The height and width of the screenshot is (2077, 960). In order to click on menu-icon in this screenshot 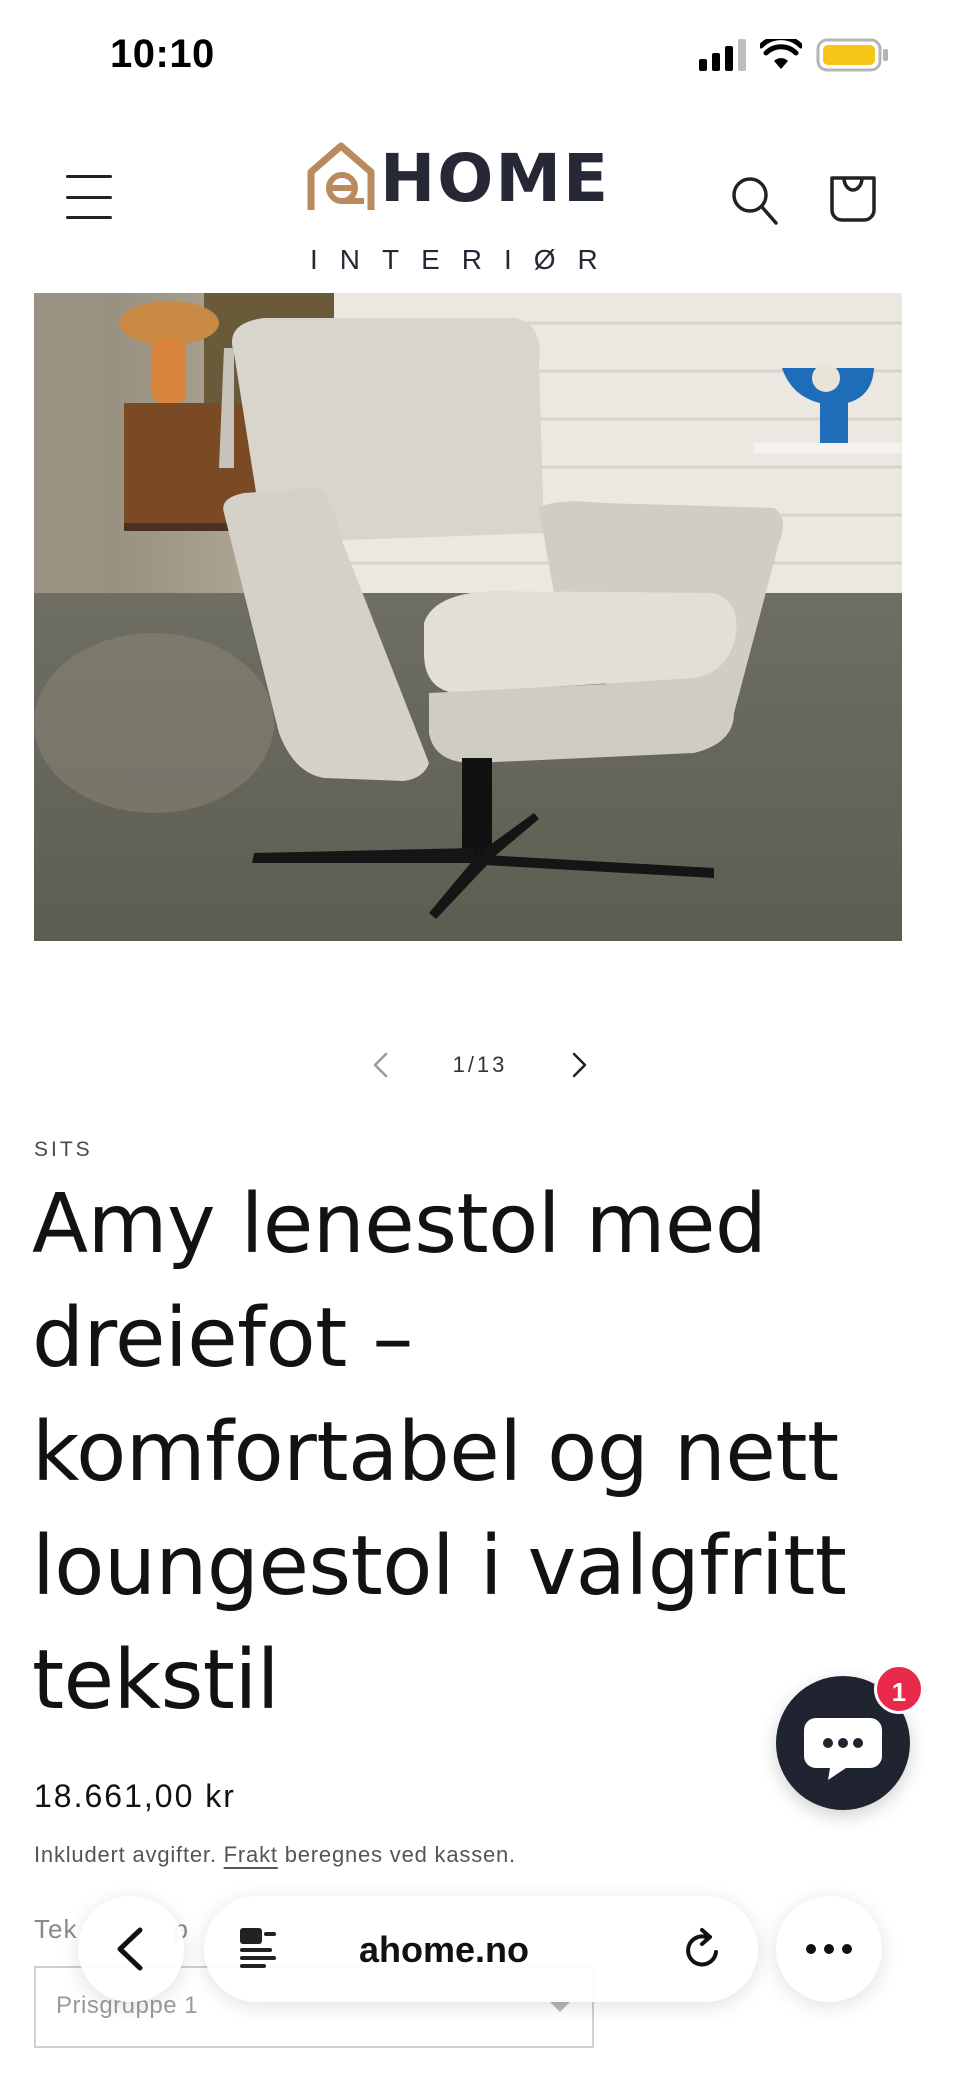, I will do `click(89, 197)`.